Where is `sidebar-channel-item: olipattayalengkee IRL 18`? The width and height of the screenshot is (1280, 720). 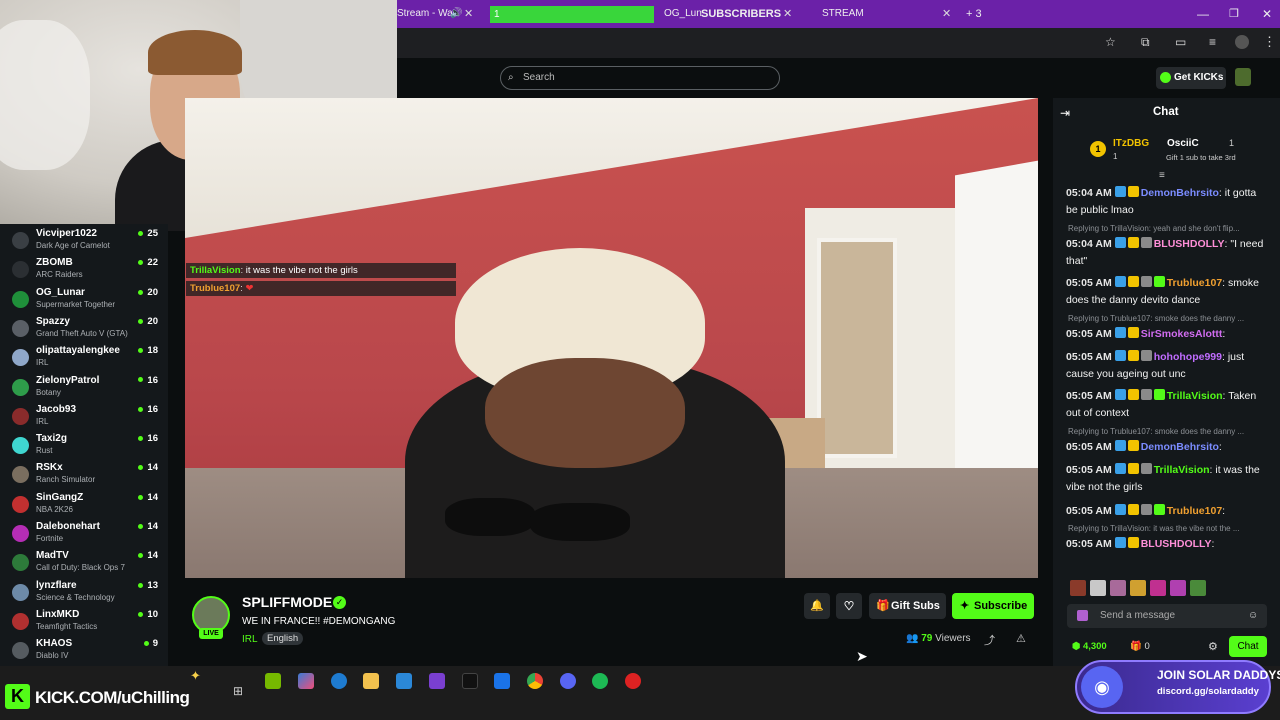
sidebar-channel-item: olipattayalengkee IRL 18 is located at coordinates (84, 356).